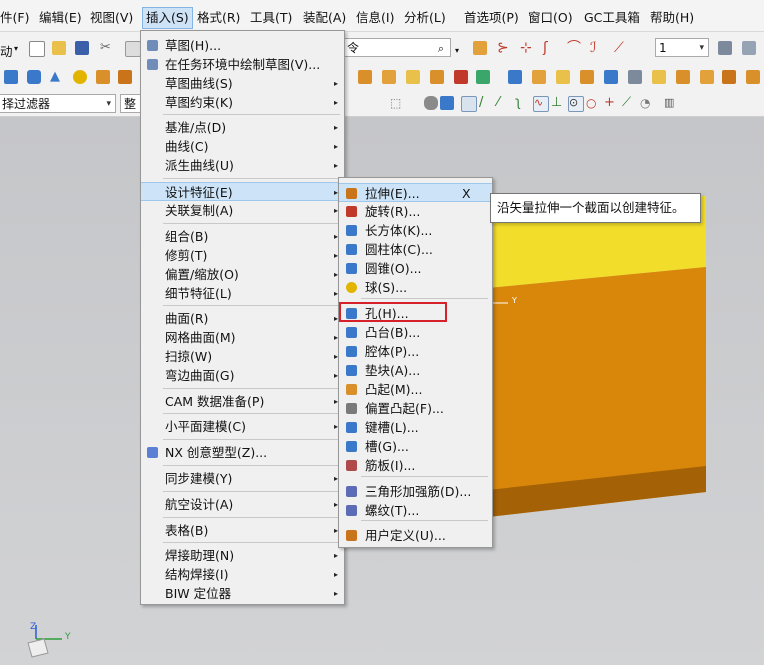  What do you see at coordinates (60, 18) in the screenshot?
I see `menu-edit: 编辑(E)` at bounding box center [60, 18].